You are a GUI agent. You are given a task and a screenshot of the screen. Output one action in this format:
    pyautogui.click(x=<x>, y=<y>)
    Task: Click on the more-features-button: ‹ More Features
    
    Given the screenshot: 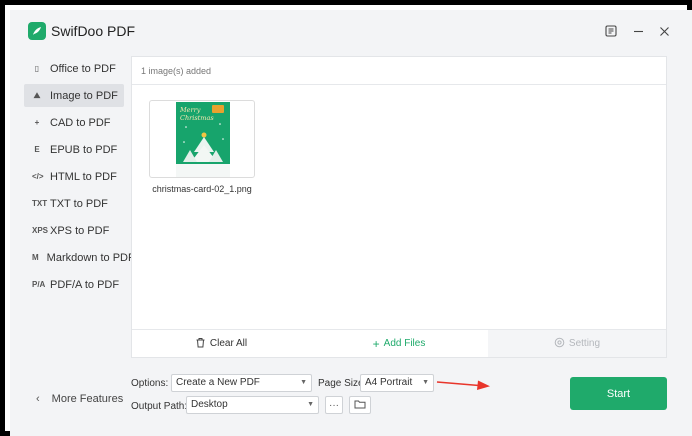 What is the action you would take?
    pyautogui.click(x=79, y=399)
    